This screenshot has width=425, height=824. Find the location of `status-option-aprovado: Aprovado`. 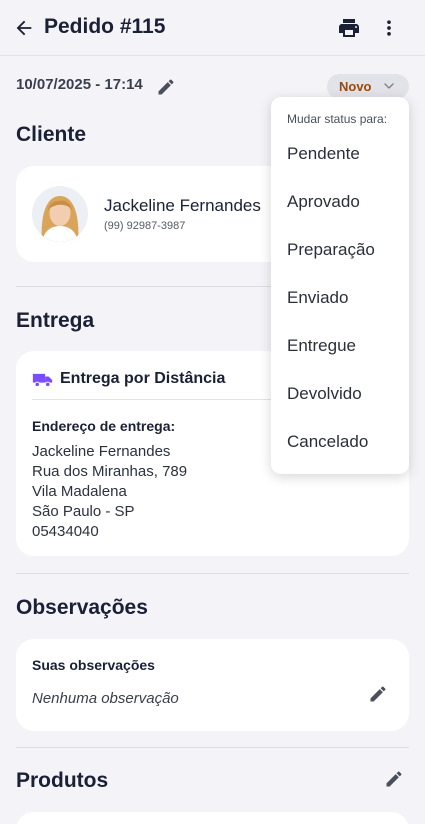

status-option-aprovado: Aprovado is located at coordinates (340, 202).